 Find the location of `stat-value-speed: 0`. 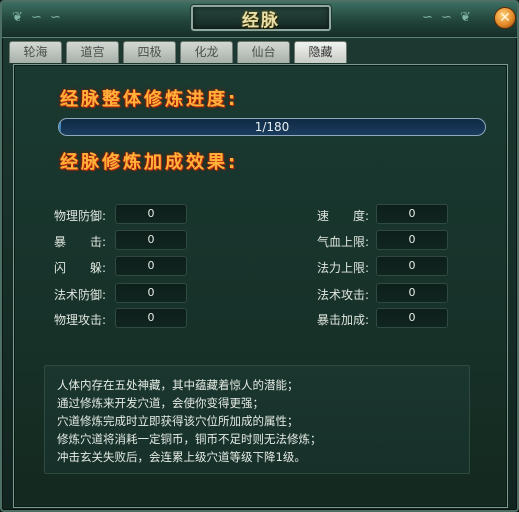

stat-value-speed: 0 is located at coordinates (412, 214).